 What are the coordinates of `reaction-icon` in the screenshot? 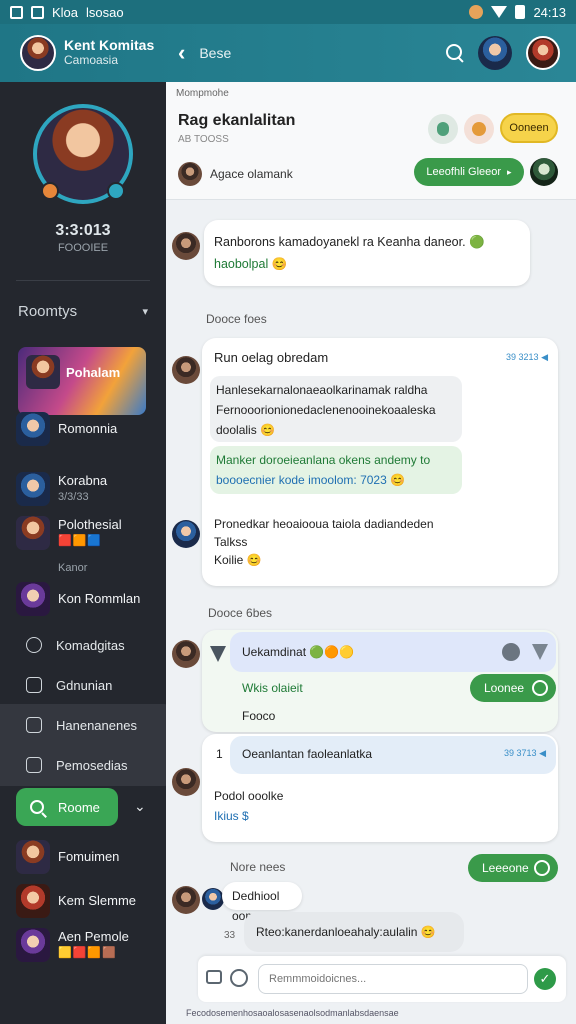 It's located at (479, 129).